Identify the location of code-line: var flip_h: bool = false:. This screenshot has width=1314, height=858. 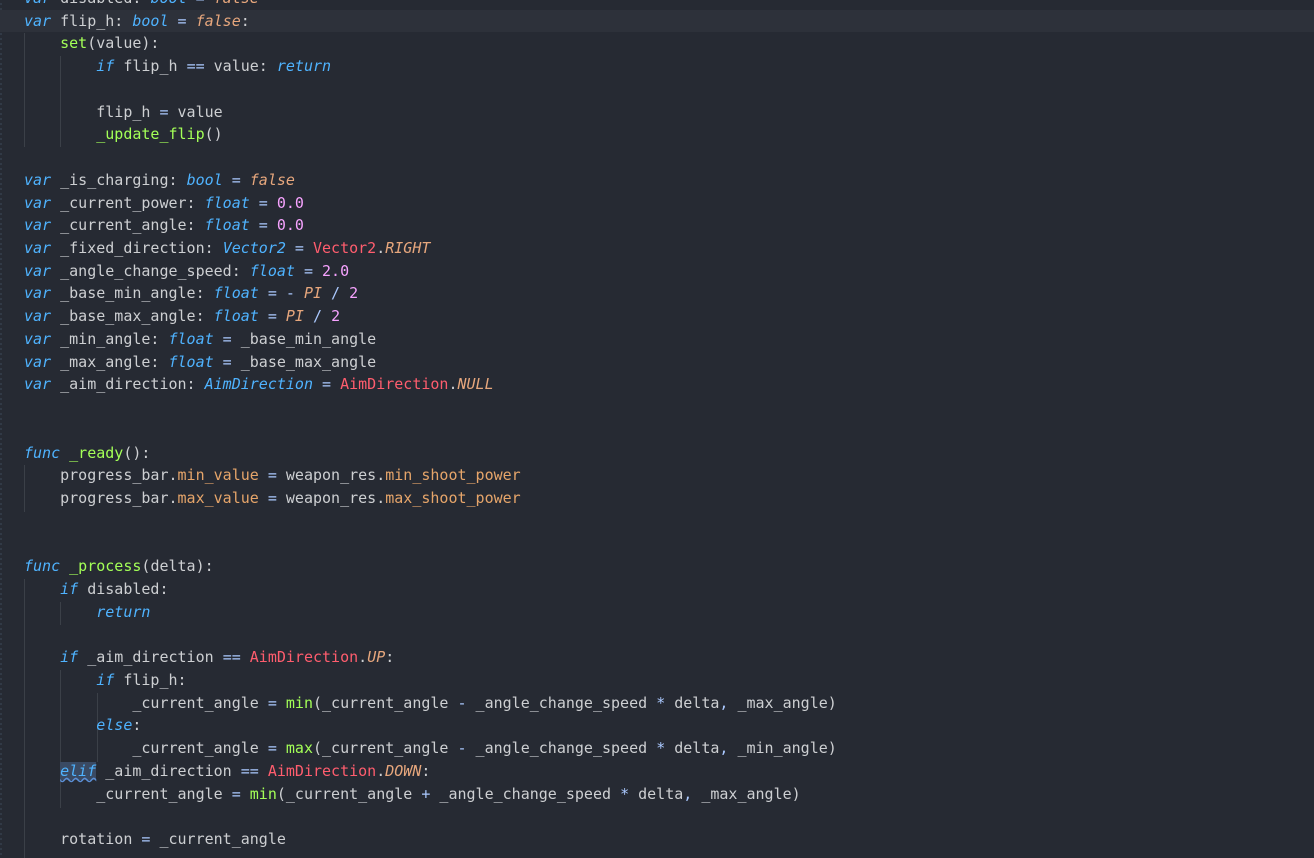
(657, 20).